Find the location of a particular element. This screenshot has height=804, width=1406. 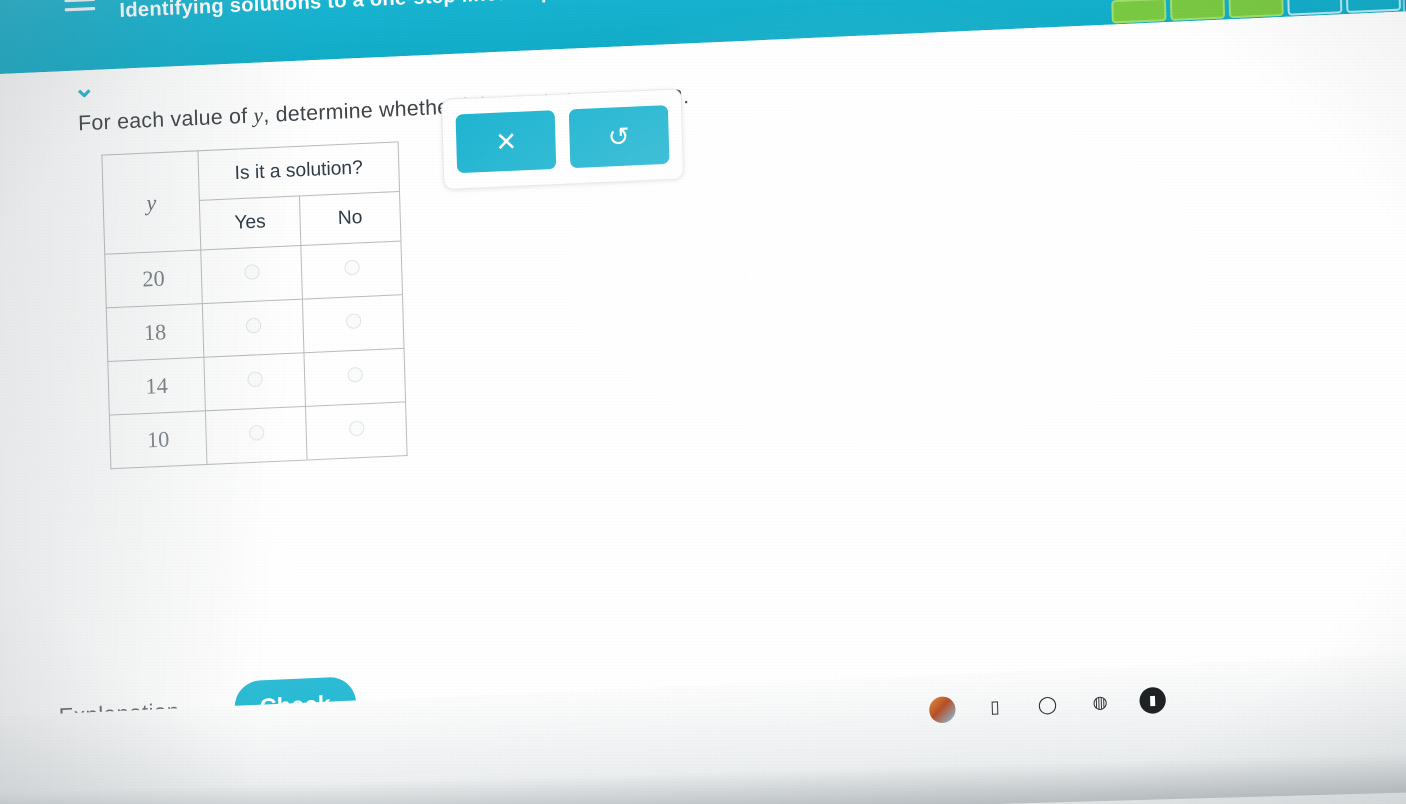

chevron-down-icon: ⌄ is located at coordinates (84, 87).